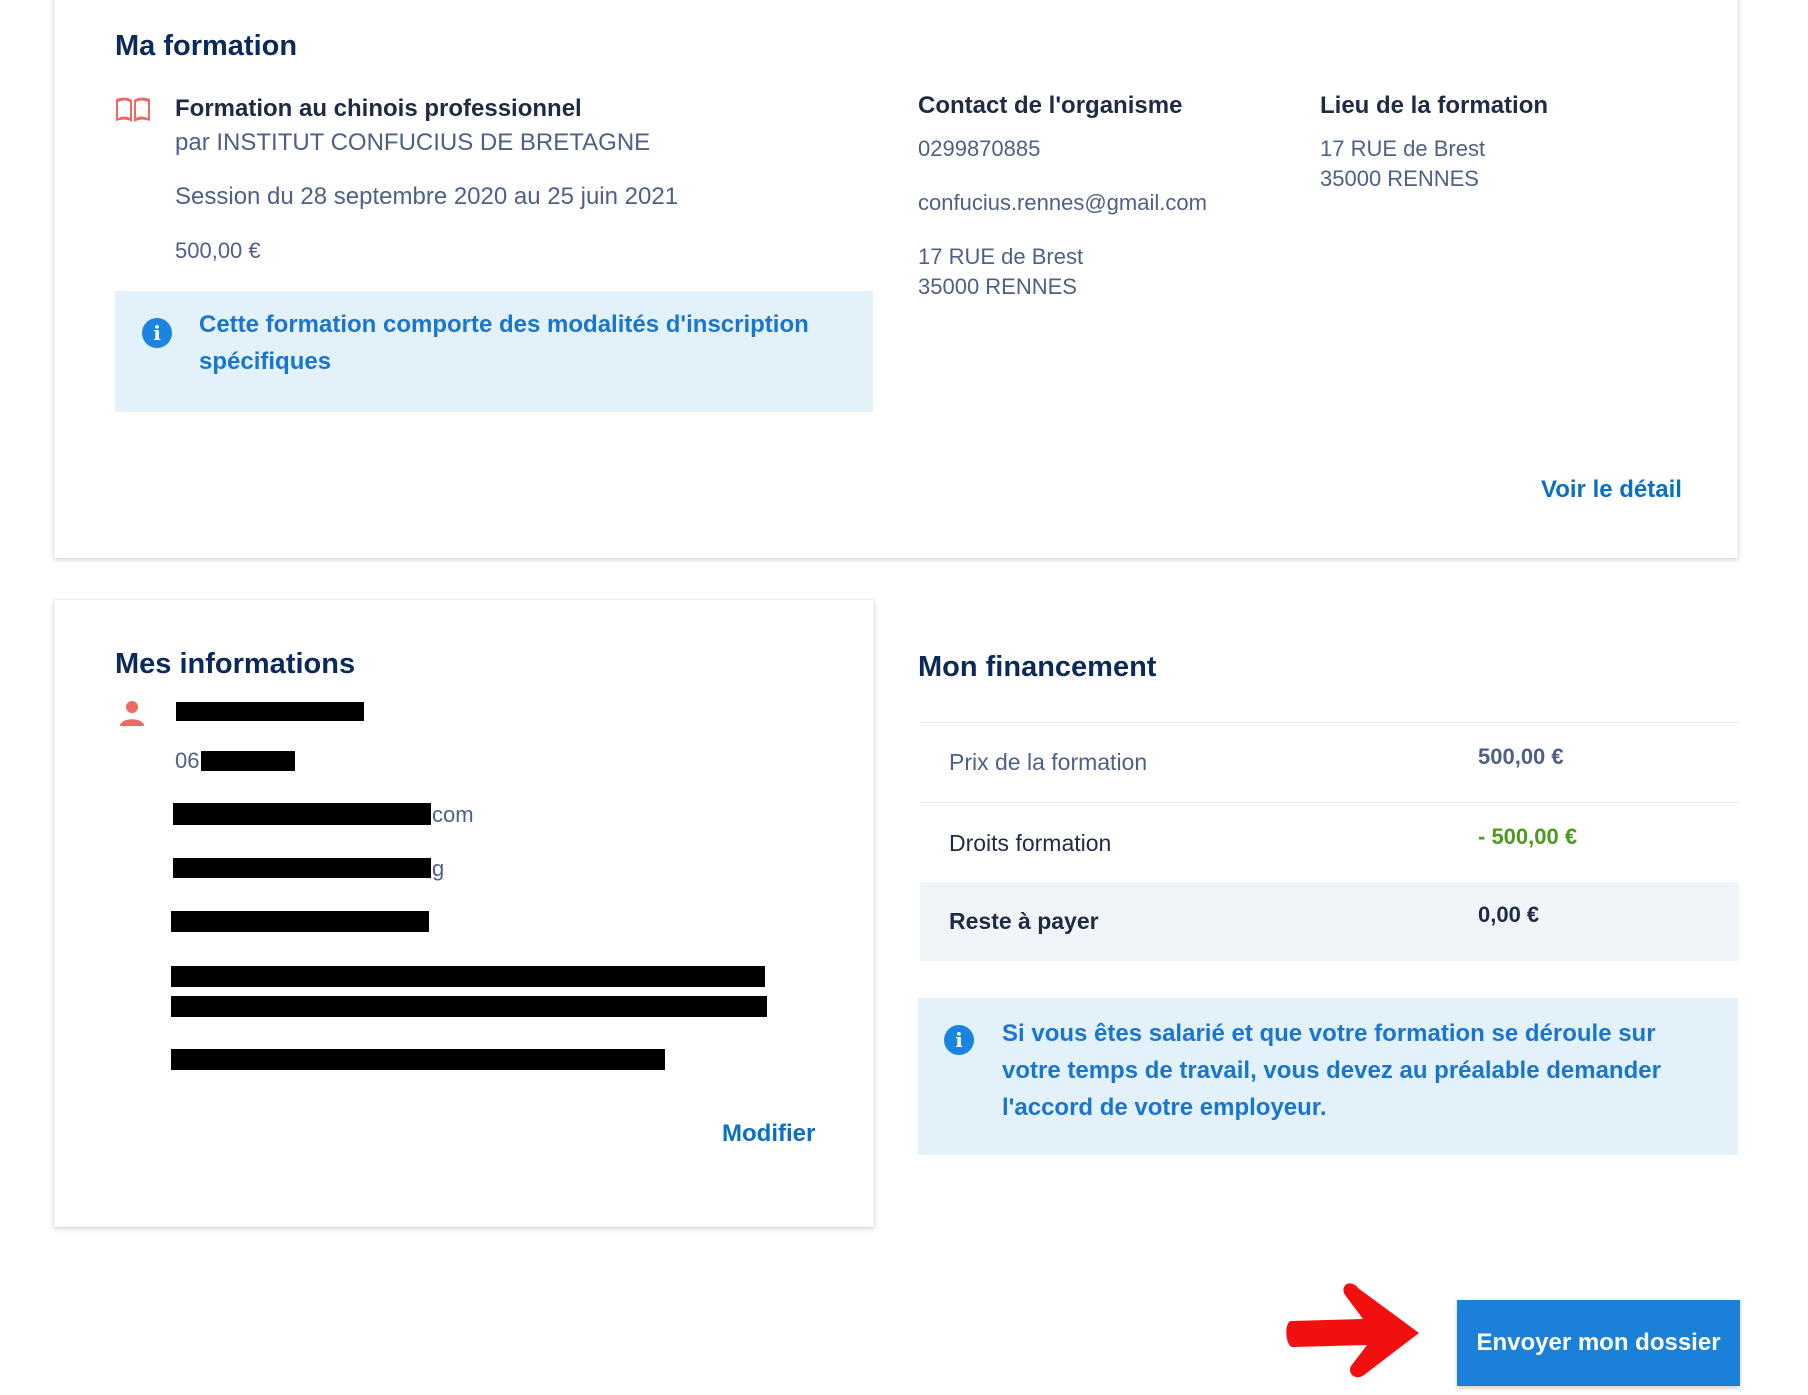 The height and width of the screenshot is (1395, 1808). I want to click on contact-email: confucius.rennes@gmail.com, so click(1062, 203).